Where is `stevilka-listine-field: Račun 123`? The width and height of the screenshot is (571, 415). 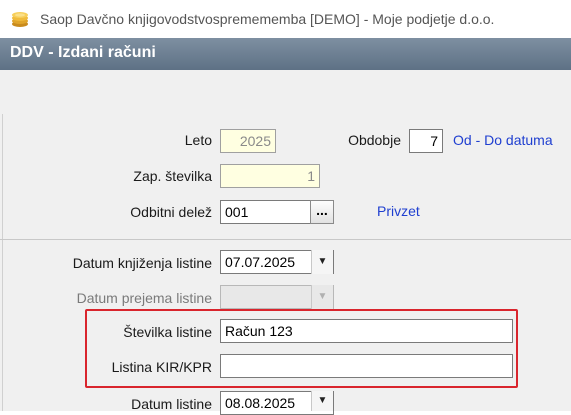
stevilka-listine-field: Račun 123 is located at coordinates (366, 331).